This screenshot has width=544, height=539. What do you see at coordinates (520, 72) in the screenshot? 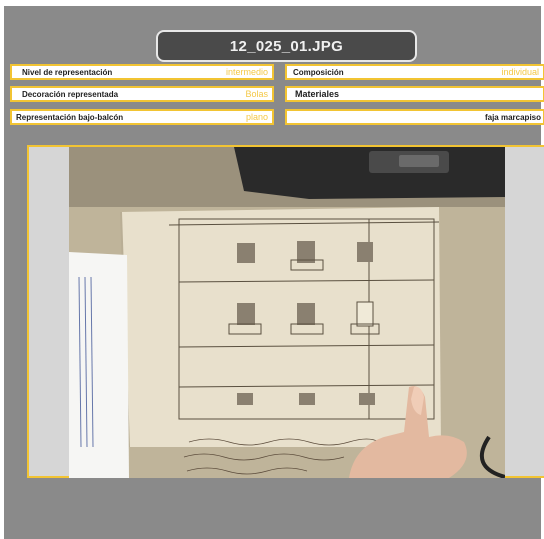
I see `field-composicion-value: individual` at bounding box center [520, 72].